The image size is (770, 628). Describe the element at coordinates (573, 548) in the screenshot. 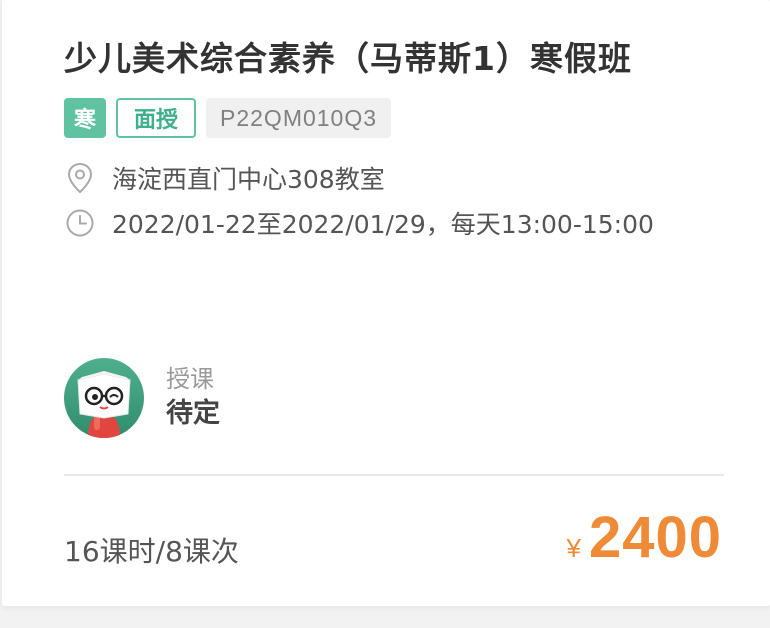

I see `currency-symbol: ¥` at that location.